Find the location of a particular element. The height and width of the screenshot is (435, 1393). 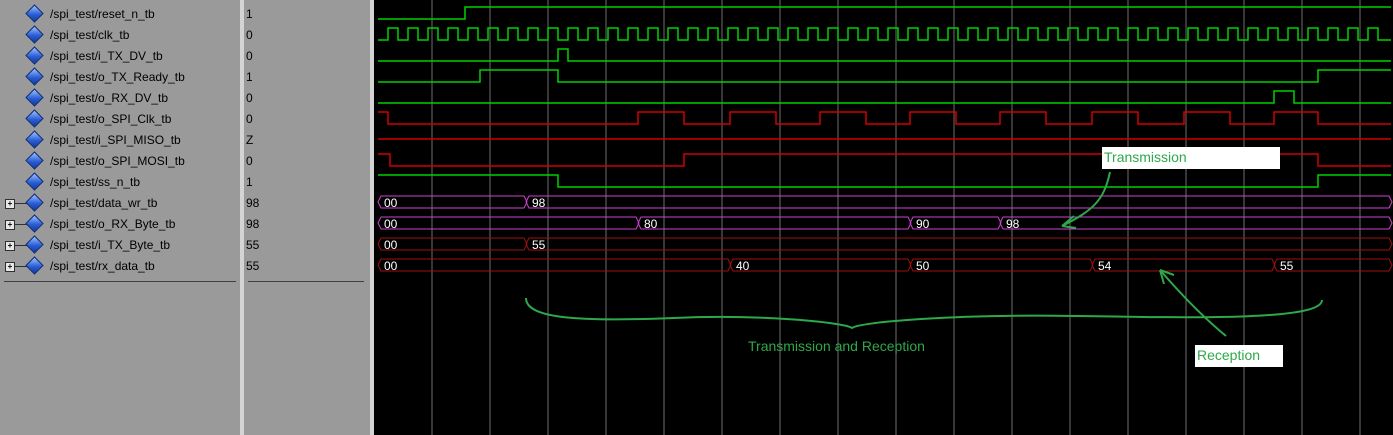

signal-row: /spi_test/ss_n_tb is located at coordinates (120, 182).